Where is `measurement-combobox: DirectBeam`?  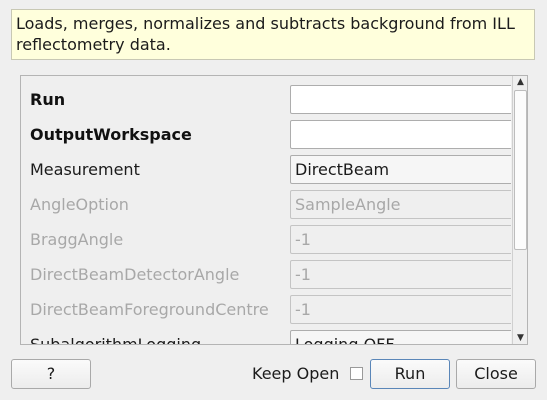 measurement-combobox: DirectBeam is located at coordinates (400, 169).